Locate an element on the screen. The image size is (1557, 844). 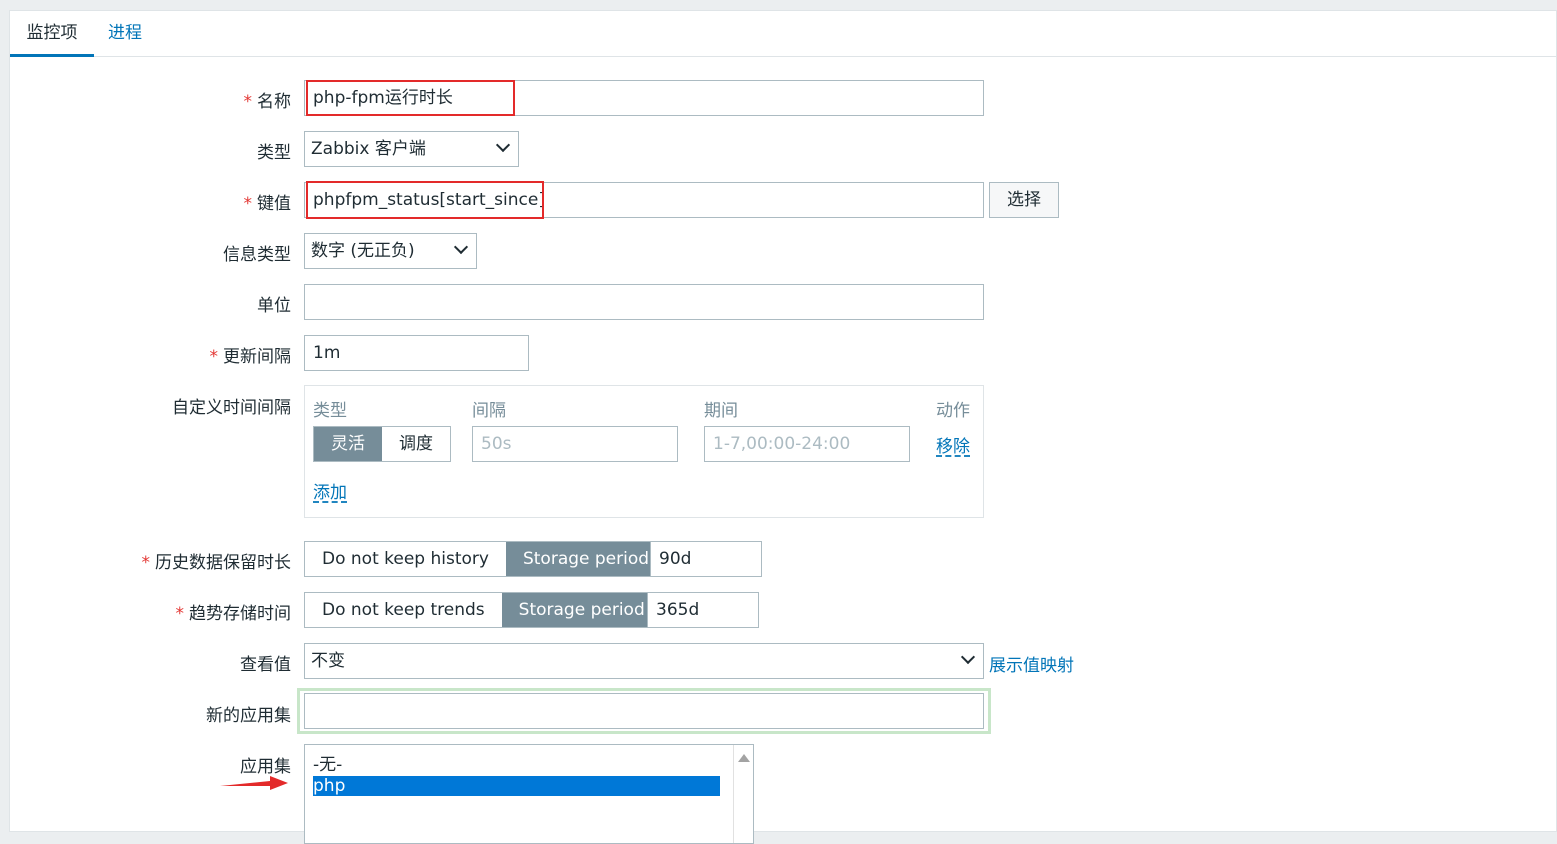
type-select: Zabbix 客户端 is located at coordinates (411, 149).